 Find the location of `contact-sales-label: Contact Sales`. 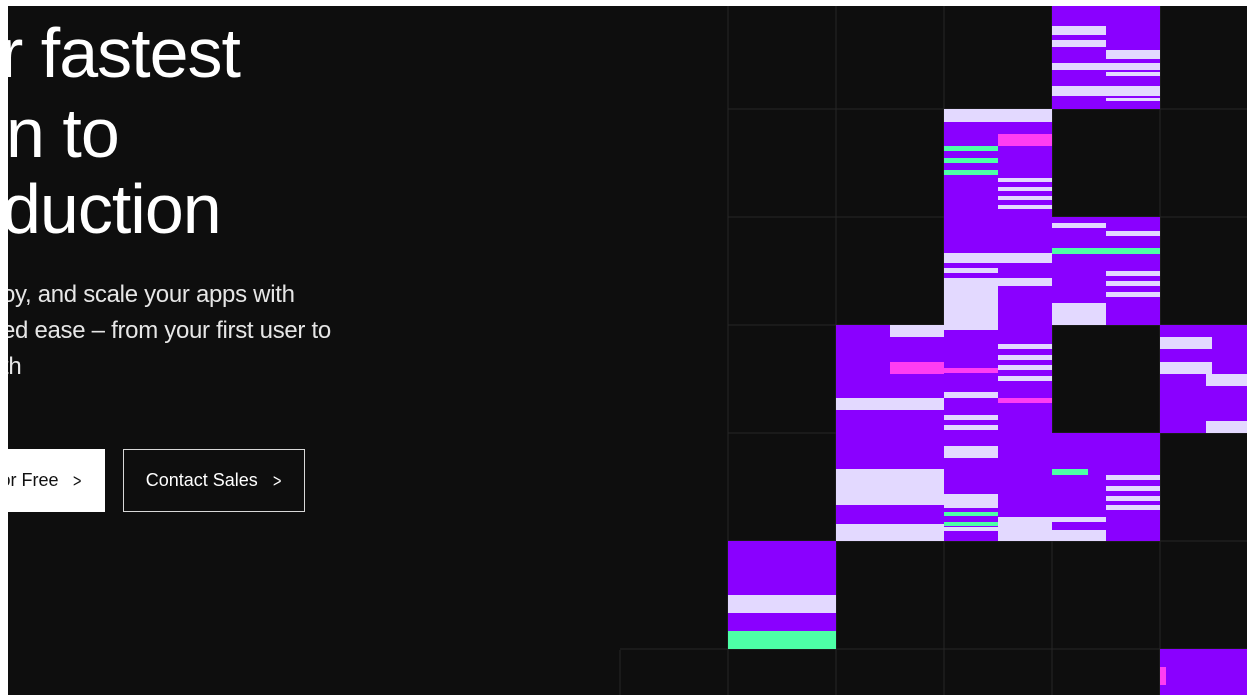

contact-sales-label: Contact Sales is located at coordinates (201, 480).